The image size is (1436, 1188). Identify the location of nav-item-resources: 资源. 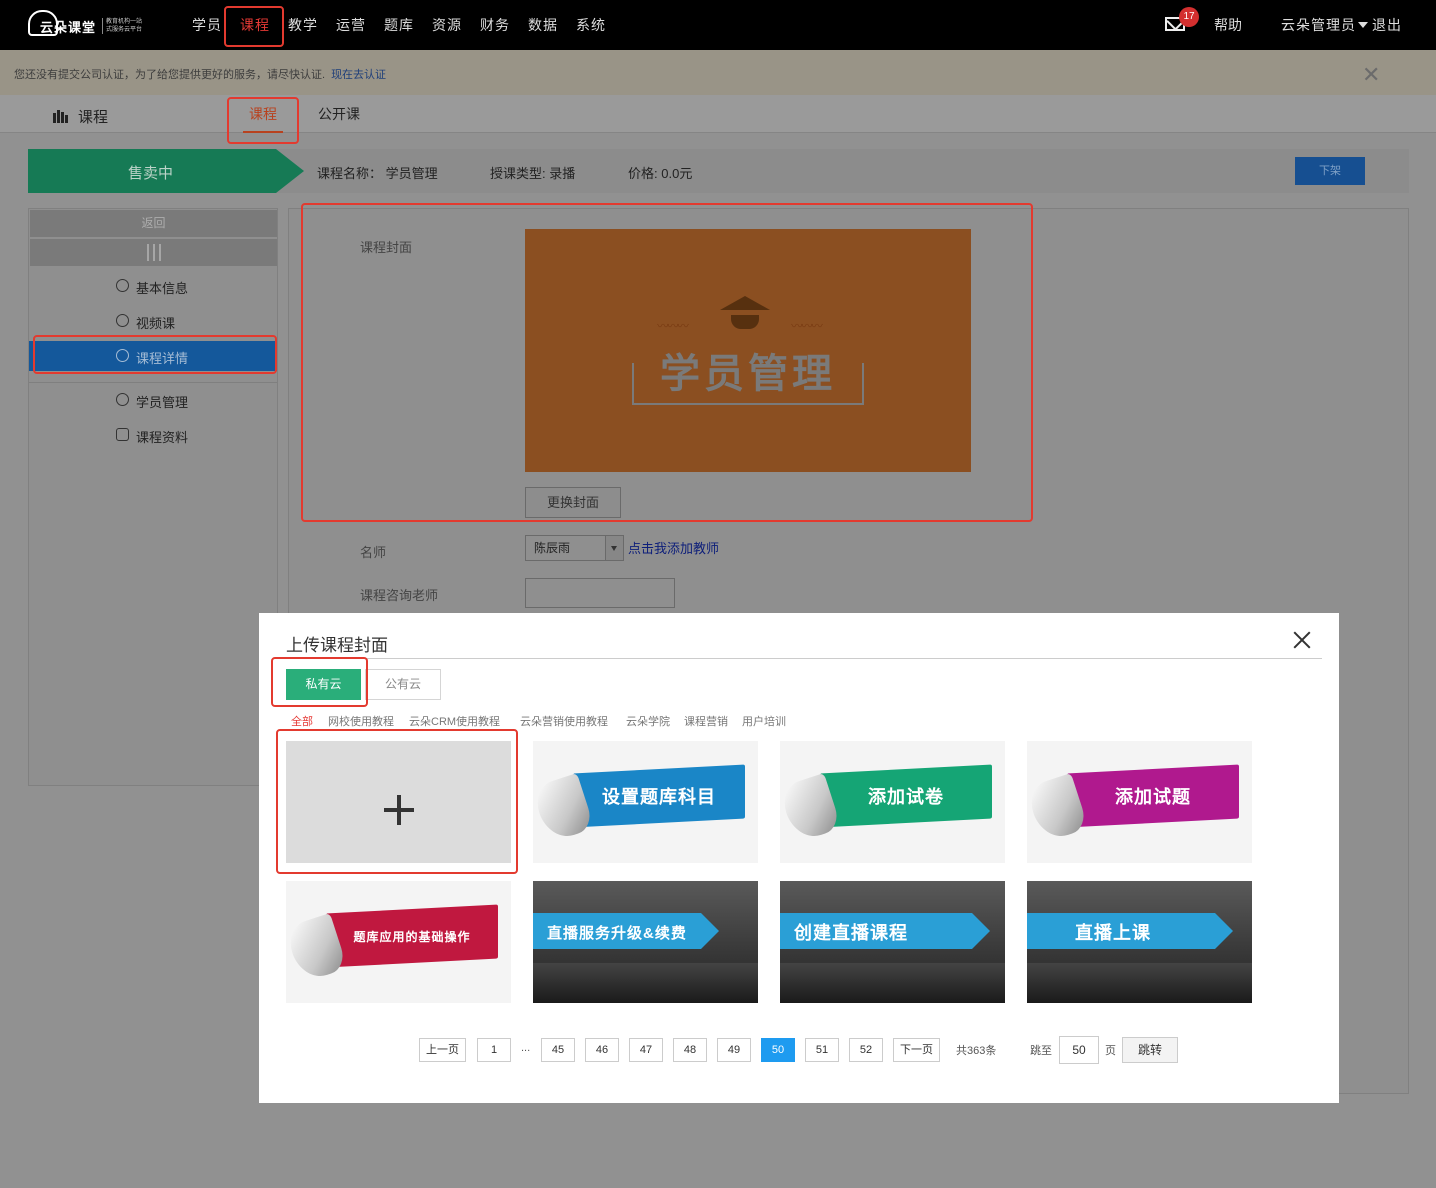
(447, 25).